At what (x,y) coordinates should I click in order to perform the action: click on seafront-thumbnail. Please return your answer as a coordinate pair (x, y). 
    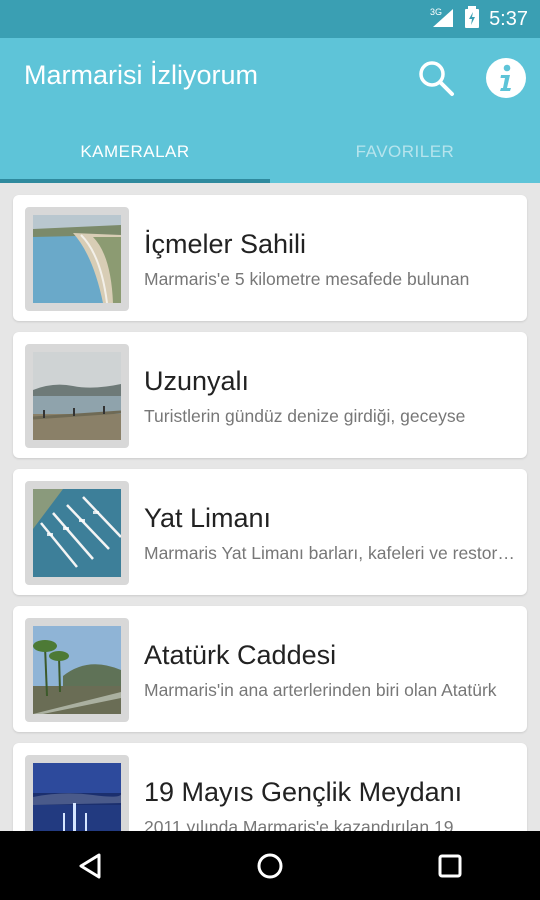
    Looking at the image, I should click on (77, 396).